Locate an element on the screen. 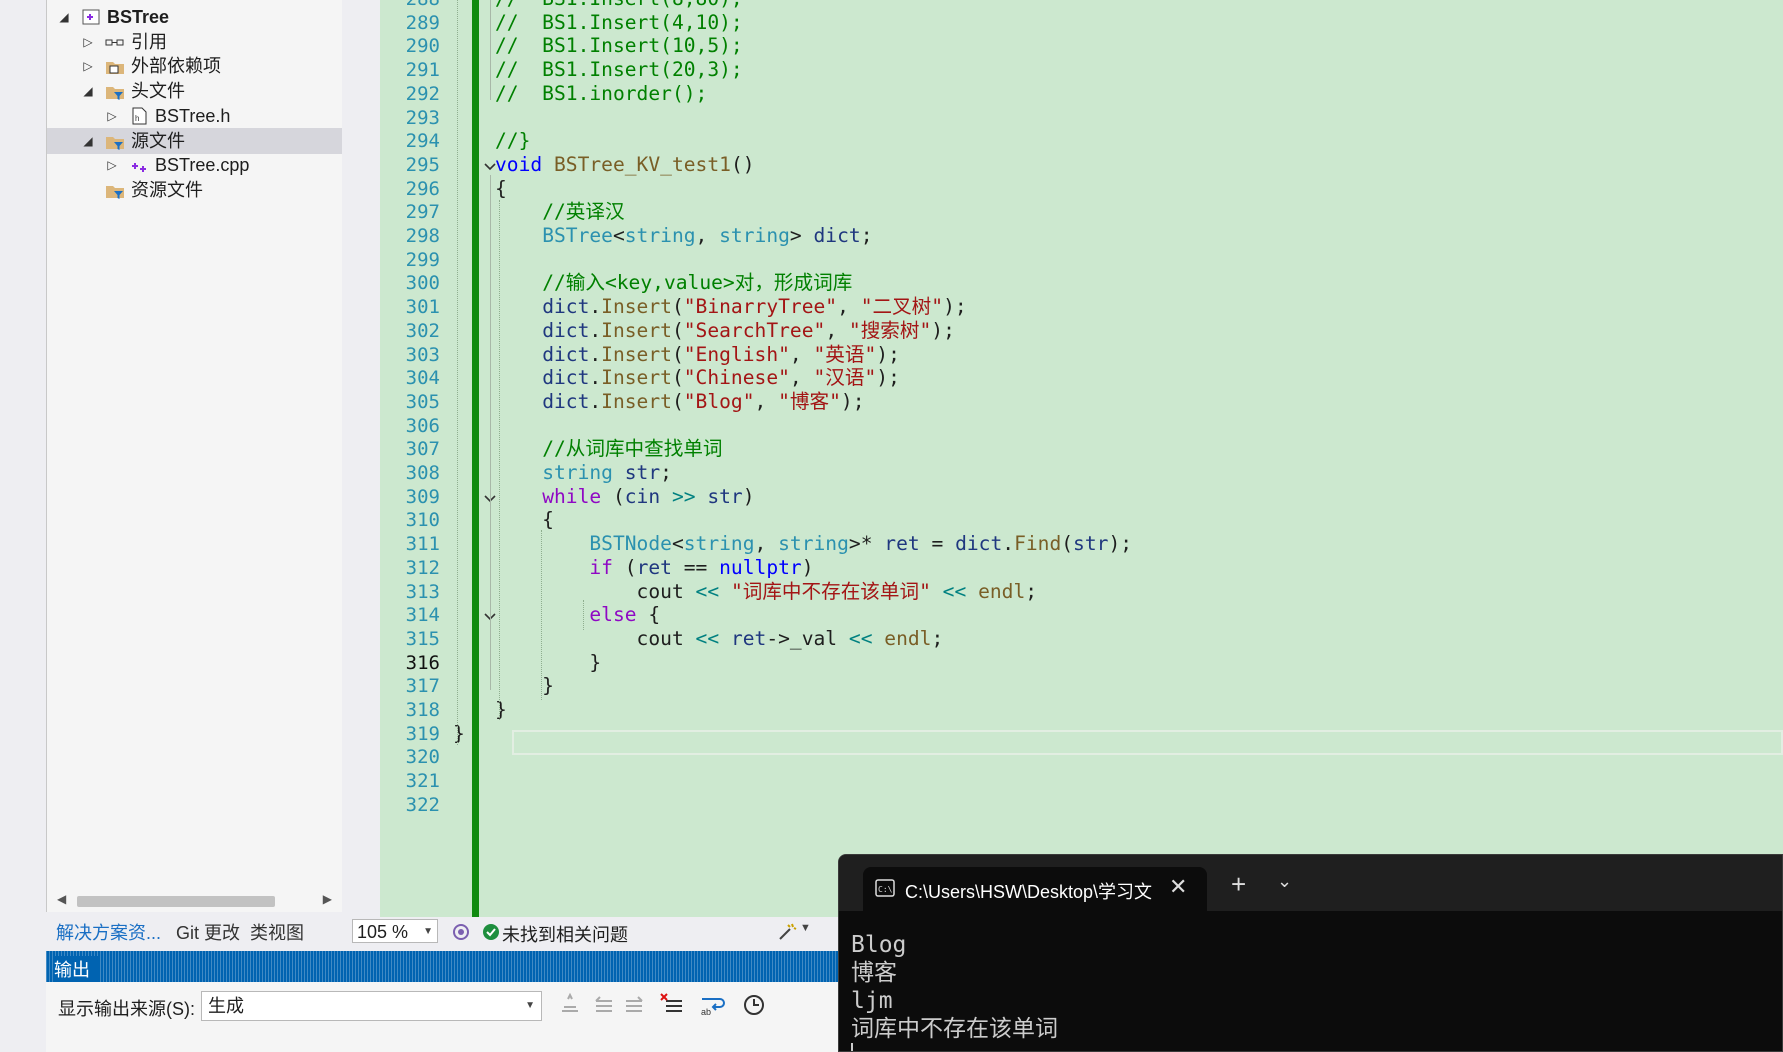 This screenshot has width=1783, height=1052. code-token: Find is located at coordinates (1038, 544).